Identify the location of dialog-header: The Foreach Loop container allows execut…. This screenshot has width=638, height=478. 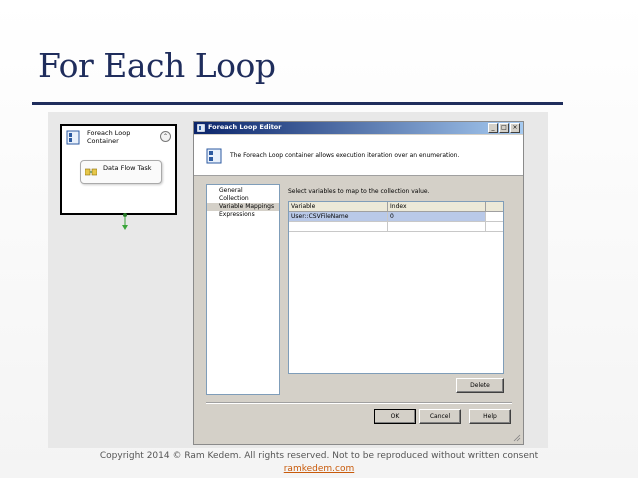
(358, 155).